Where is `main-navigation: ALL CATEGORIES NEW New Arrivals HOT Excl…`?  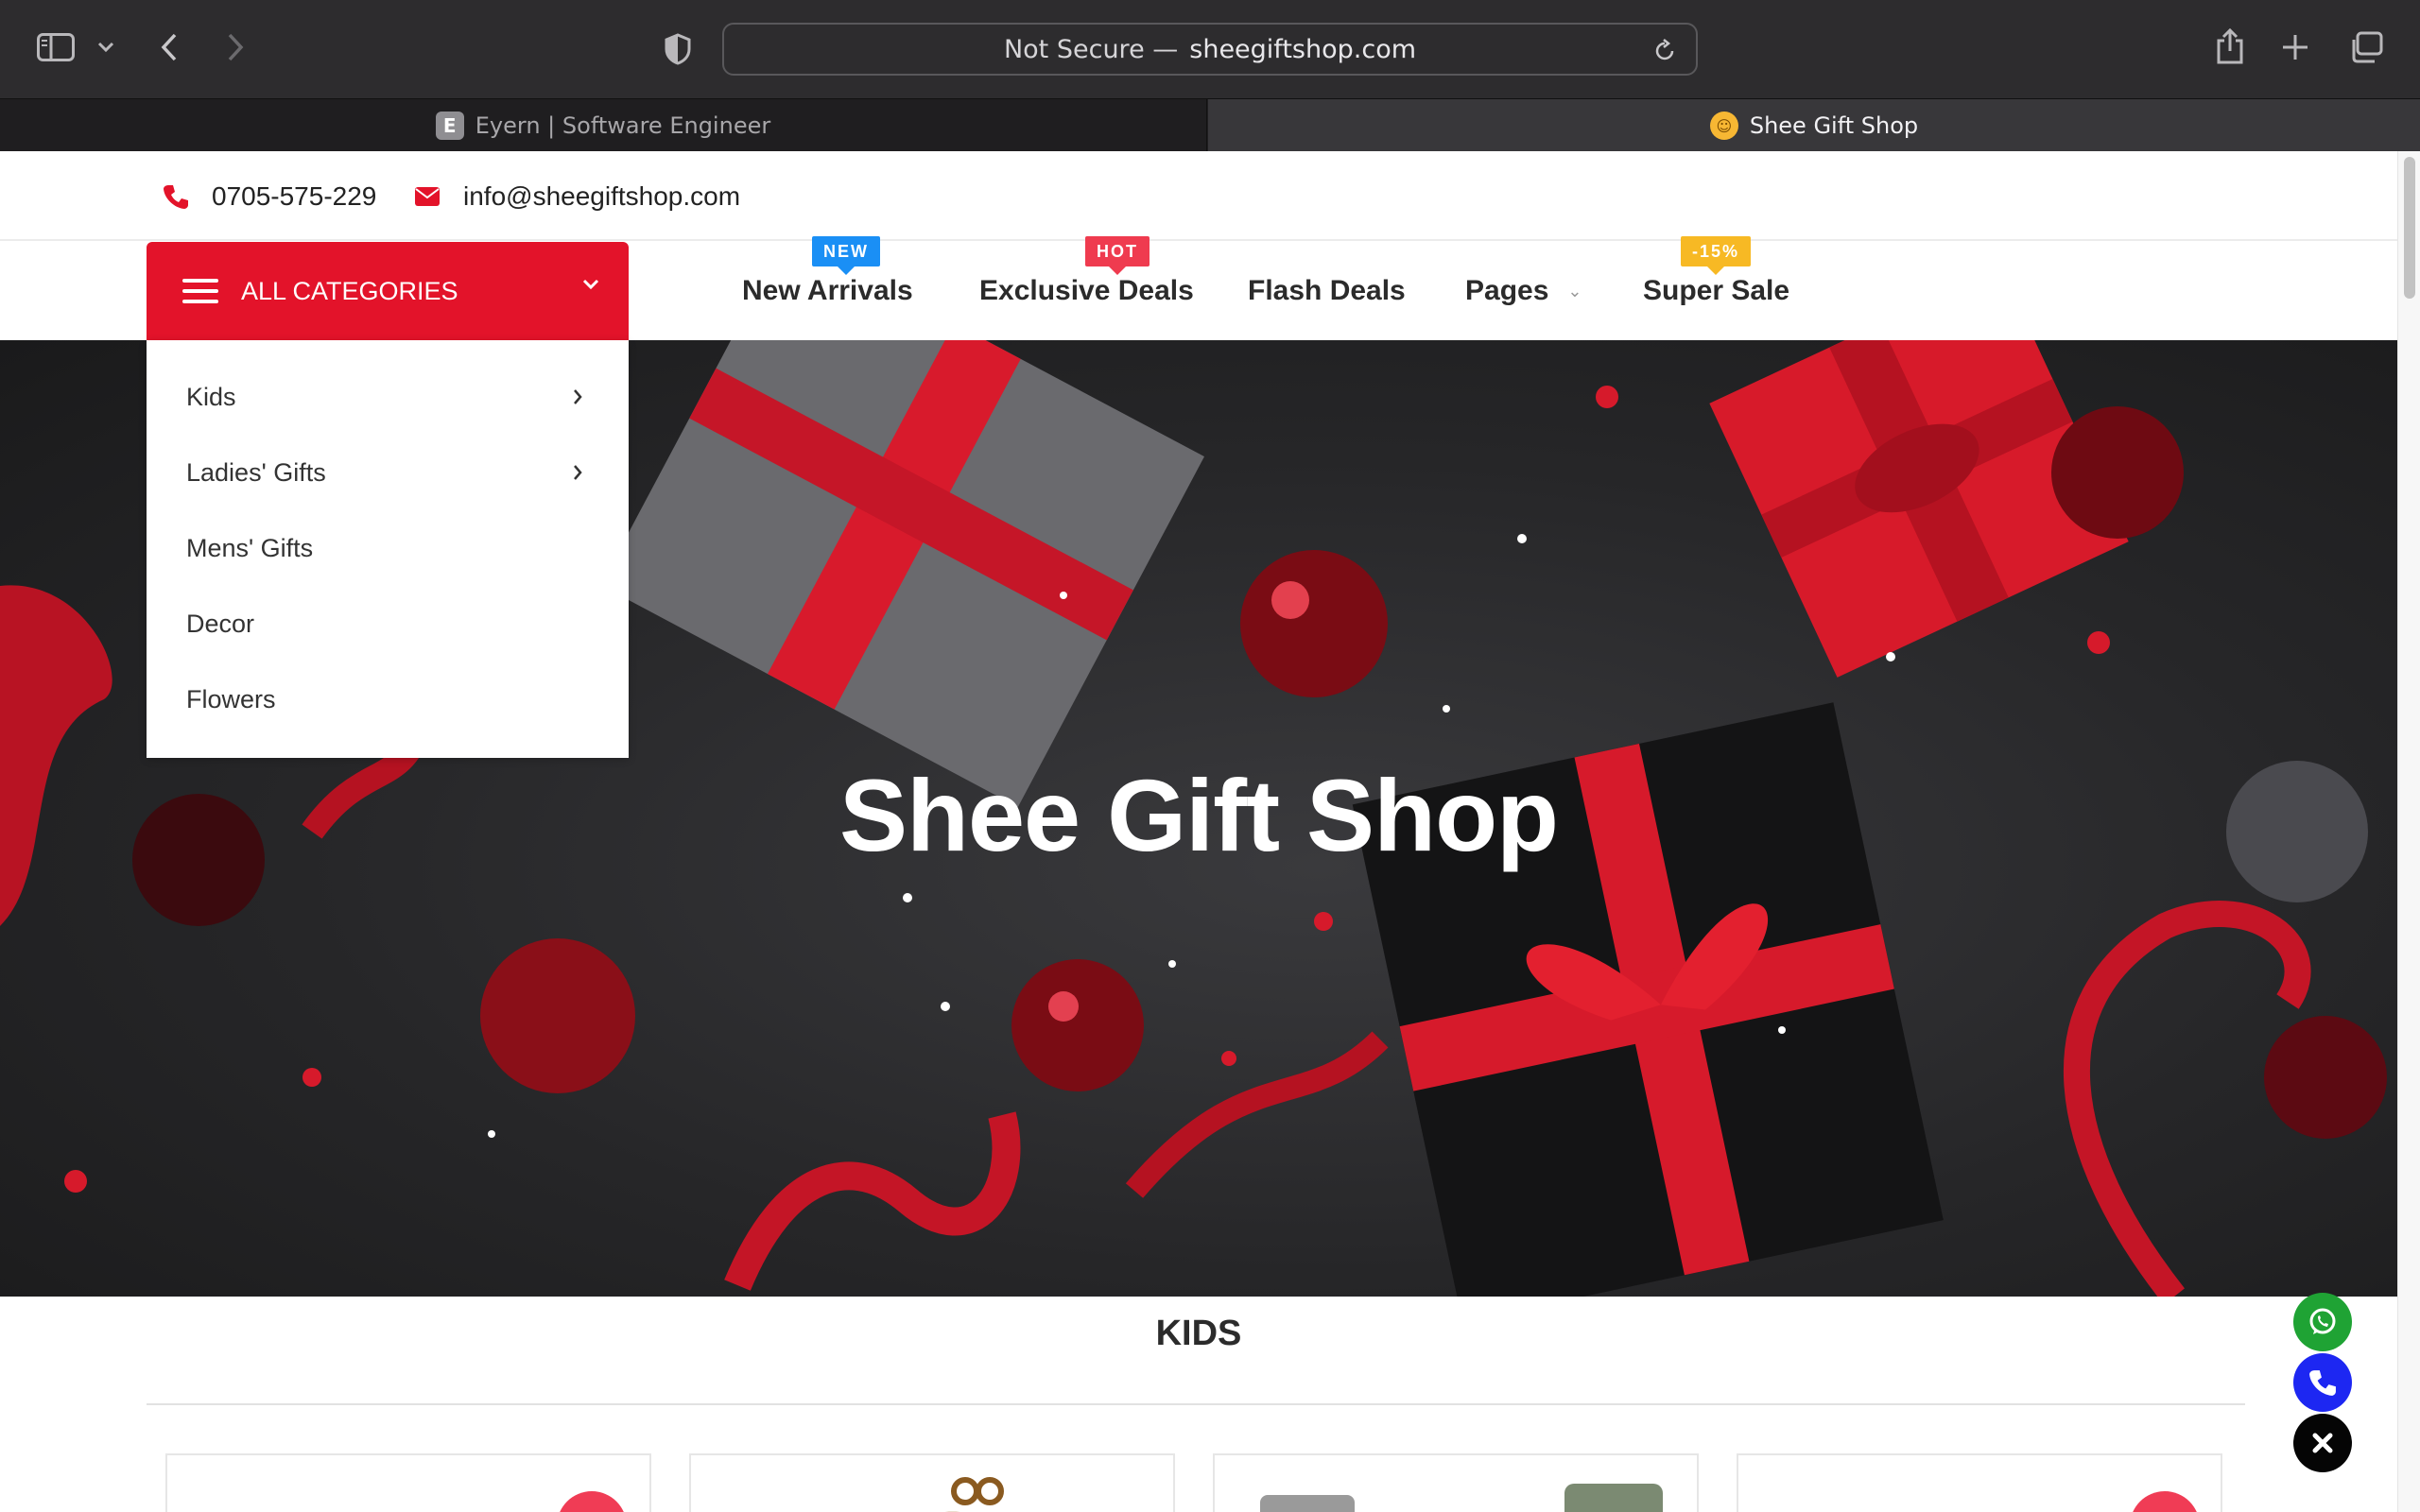 main-navigation: ALL CATEGORIES NEW New Arrivals HOT Excl… is located at coordinates (1198, 288).